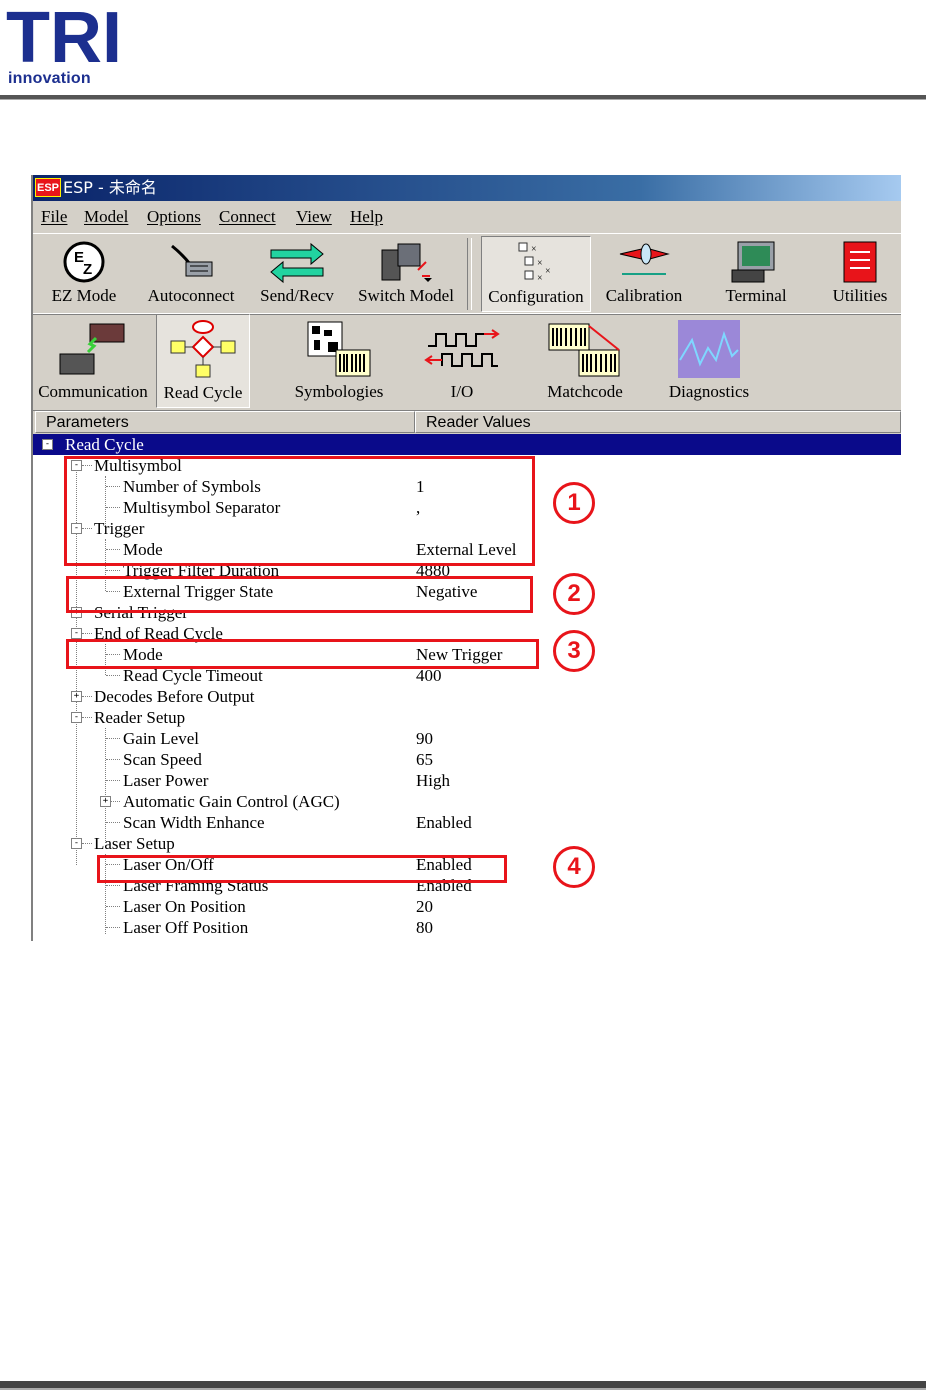 The width and height of the screenshot is (926, 1392). Describe the element at coordinates (534, 263) in the screenshot. I see `tree-config-icon: × × × ×` at that location.